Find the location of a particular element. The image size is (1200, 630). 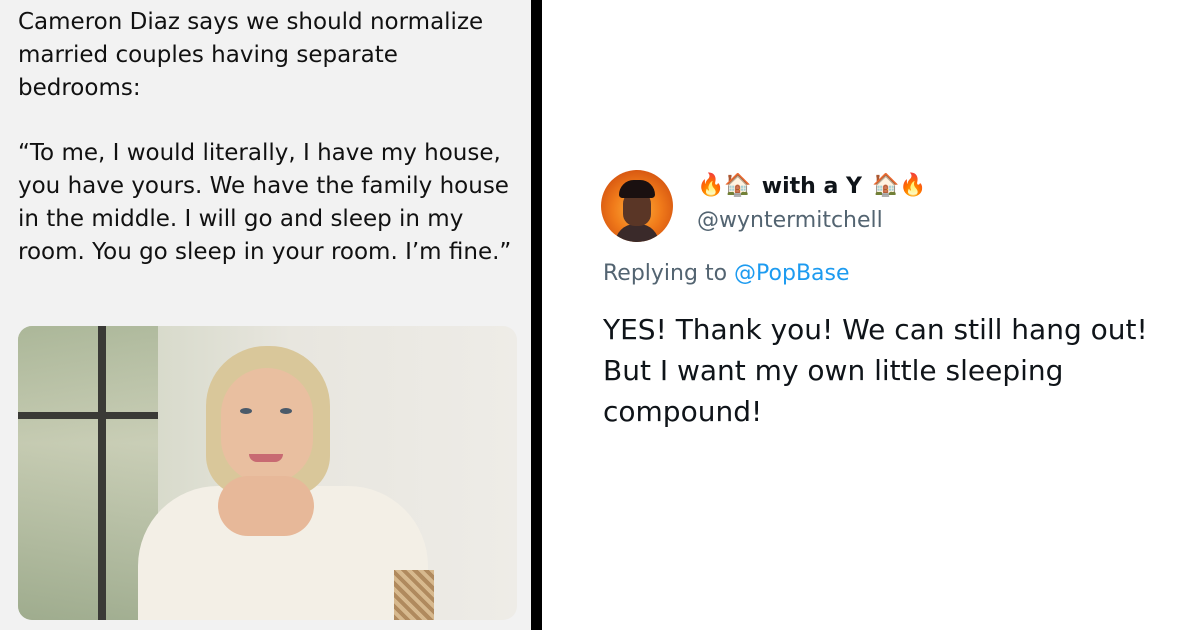

panel-divider is located at coordinates (536, 315).